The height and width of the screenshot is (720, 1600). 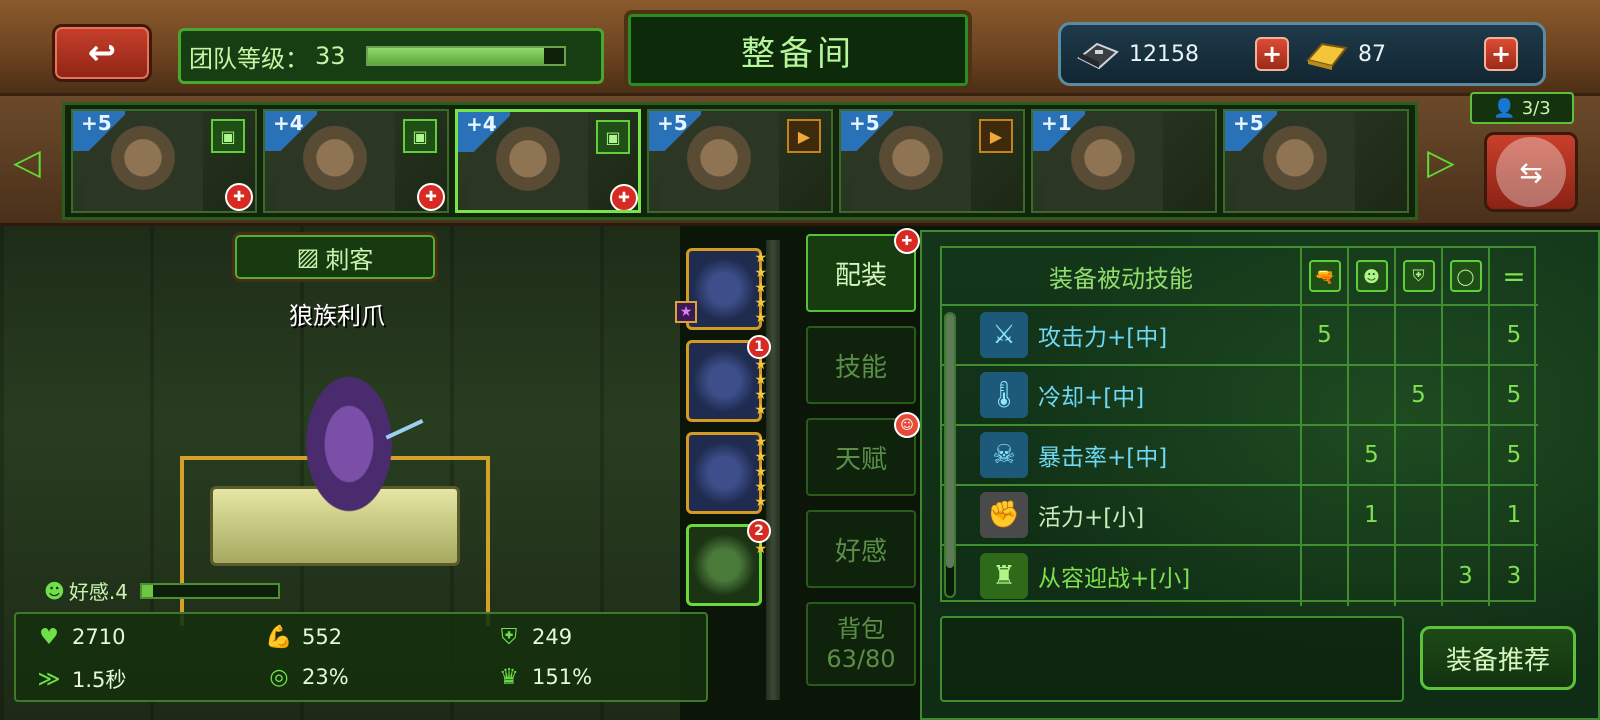 I want to click on skill-name-cell: ✊ 活力+[小], so click(x=1122, y=515).